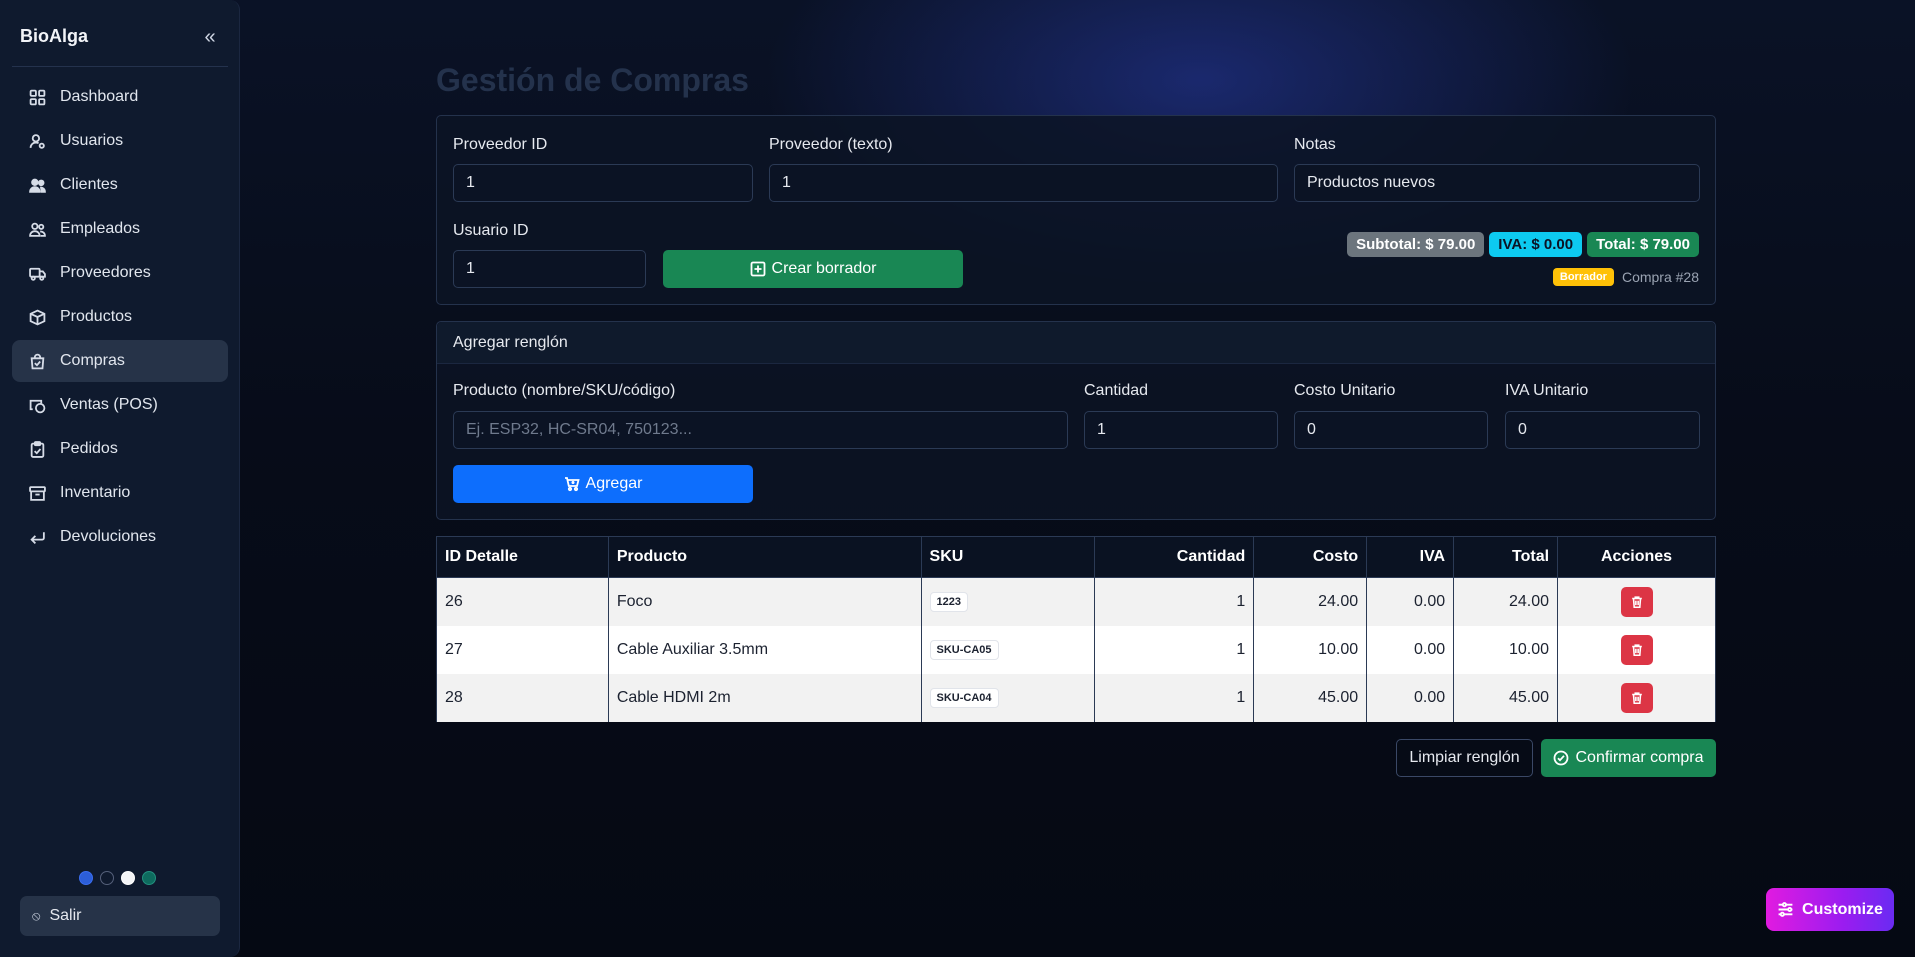  Describe the element at coordinates (37, 229) in the screenshot. I see `people-outline-icon` at that location.